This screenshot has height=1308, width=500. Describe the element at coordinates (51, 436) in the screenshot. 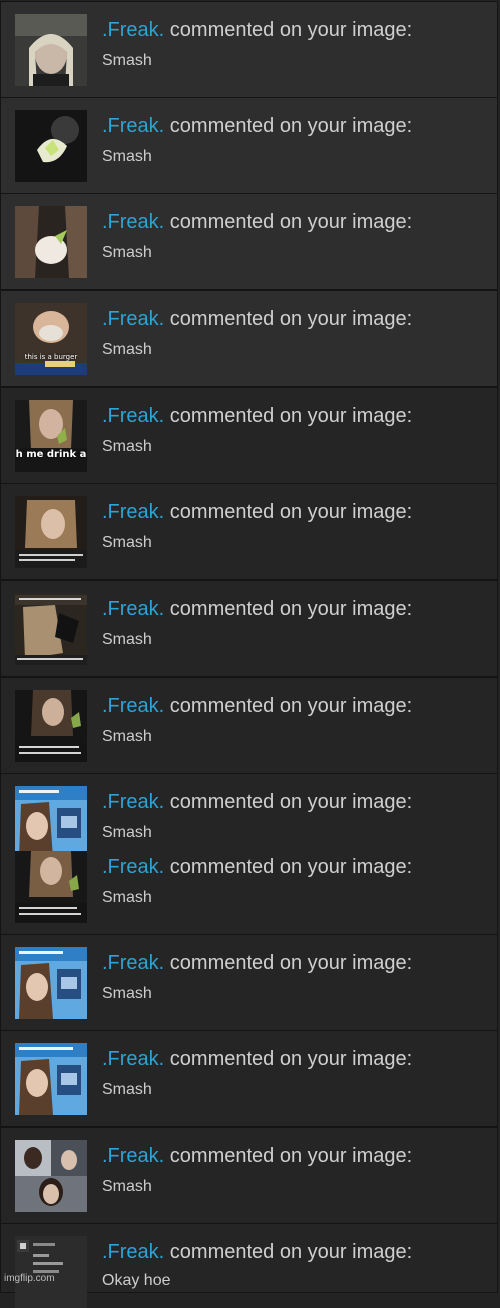

I see `image-thumbnail: h me drink a` at that location.